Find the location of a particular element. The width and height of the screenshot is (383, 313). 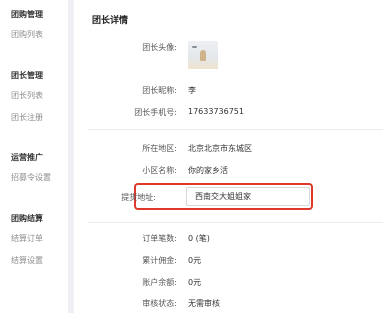

phone-value: 17633736751 is located at coordinates (216, 111).